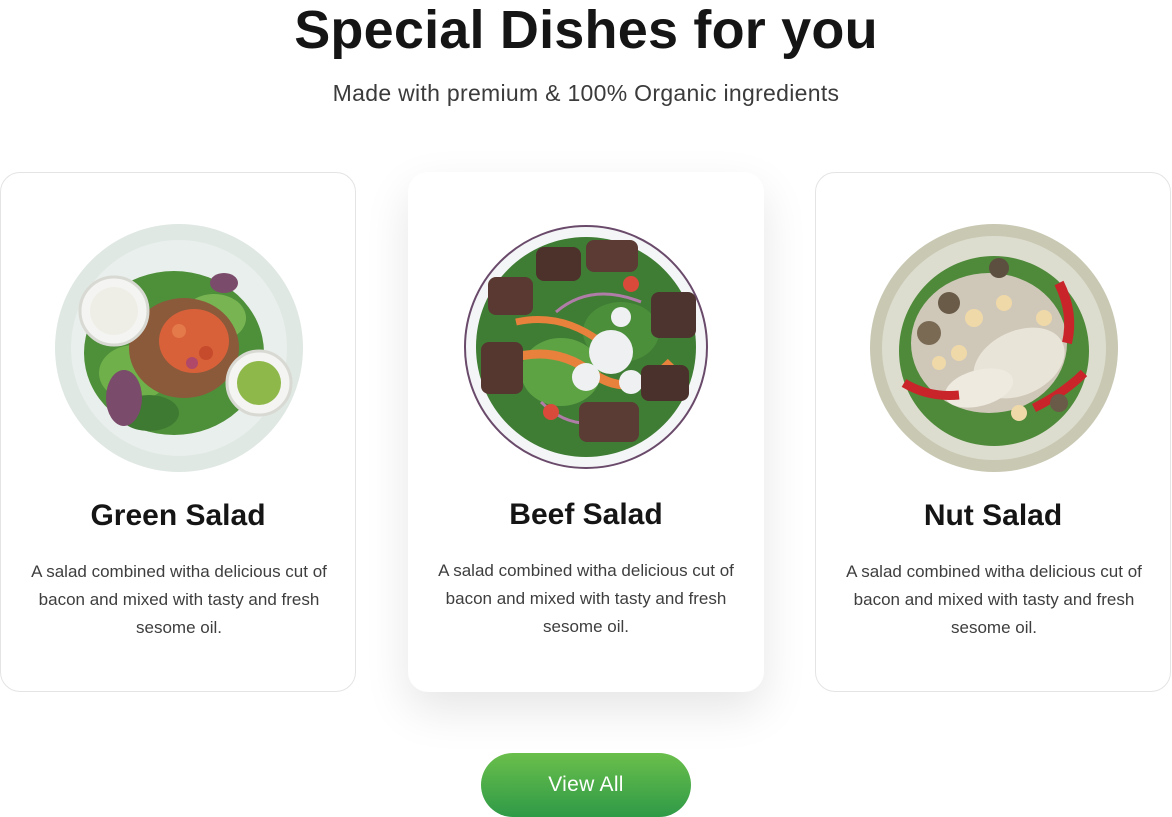 The height and width of the screenshot is (817, 1172). Describe the element at coordinates (586, 347) in the screenshot. I see `beef-salad-image` at that location.